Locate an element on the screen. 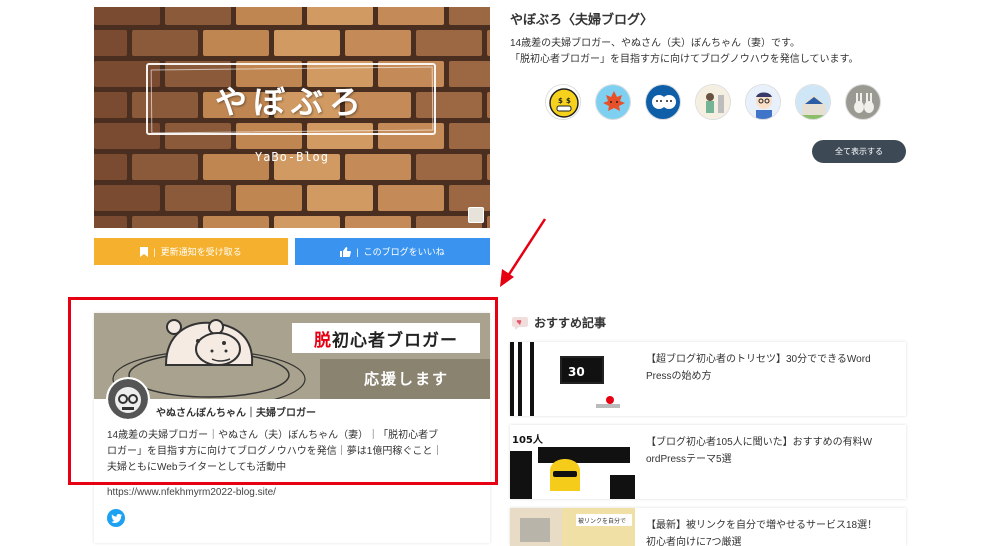  article-3-thumbnail-text: 被リンクを自分で is located at coordinates (602, 521).